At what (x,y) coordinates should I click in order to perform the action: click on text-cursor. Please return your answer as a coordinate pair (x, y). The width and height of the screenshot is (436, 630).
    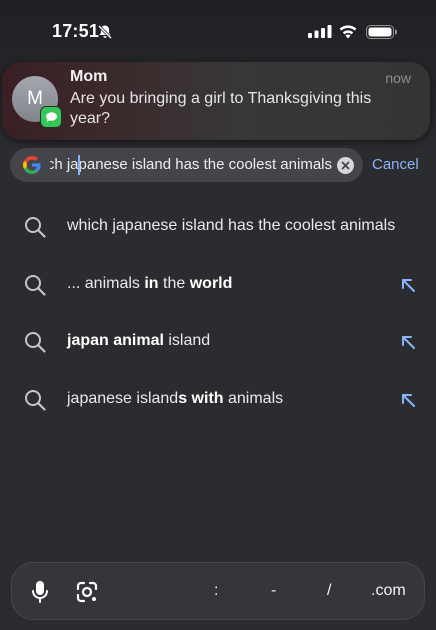
    Looking at the image, I should click on (79, 165).